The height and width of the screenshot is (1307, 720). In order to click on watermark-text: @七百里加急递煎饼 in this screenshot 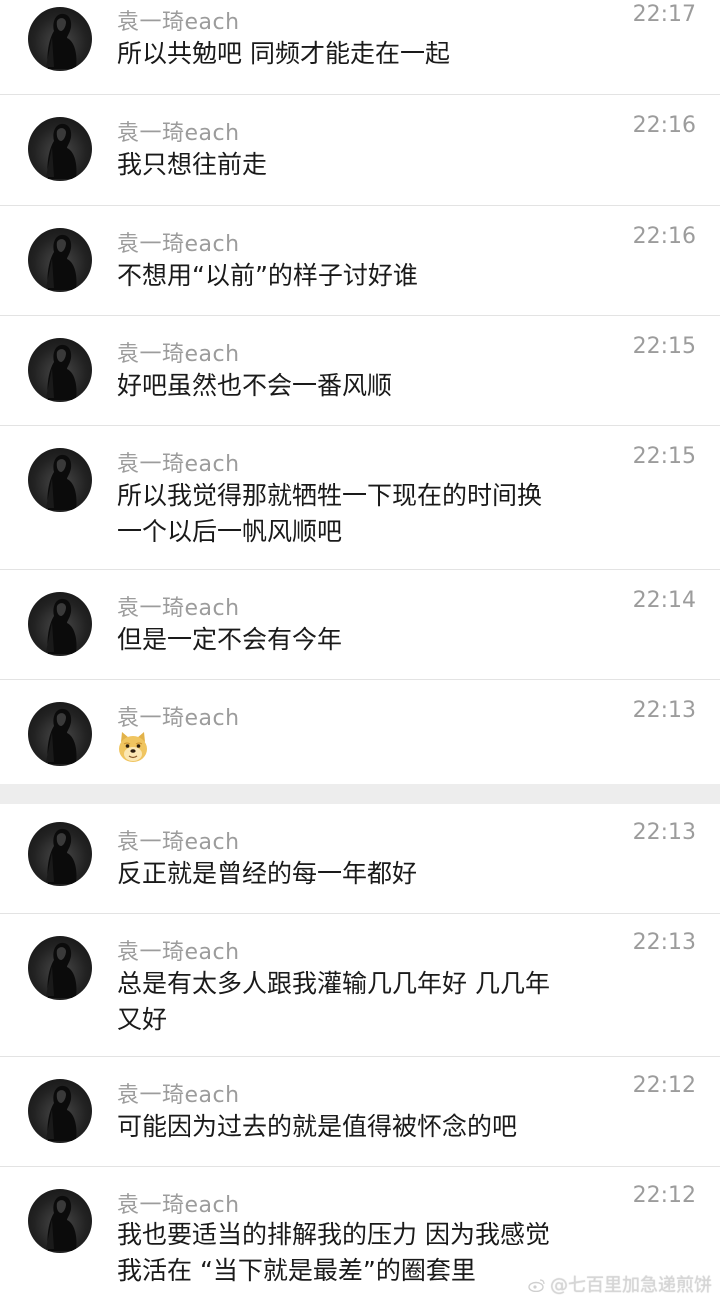, I will do `click(631, 1285)`.